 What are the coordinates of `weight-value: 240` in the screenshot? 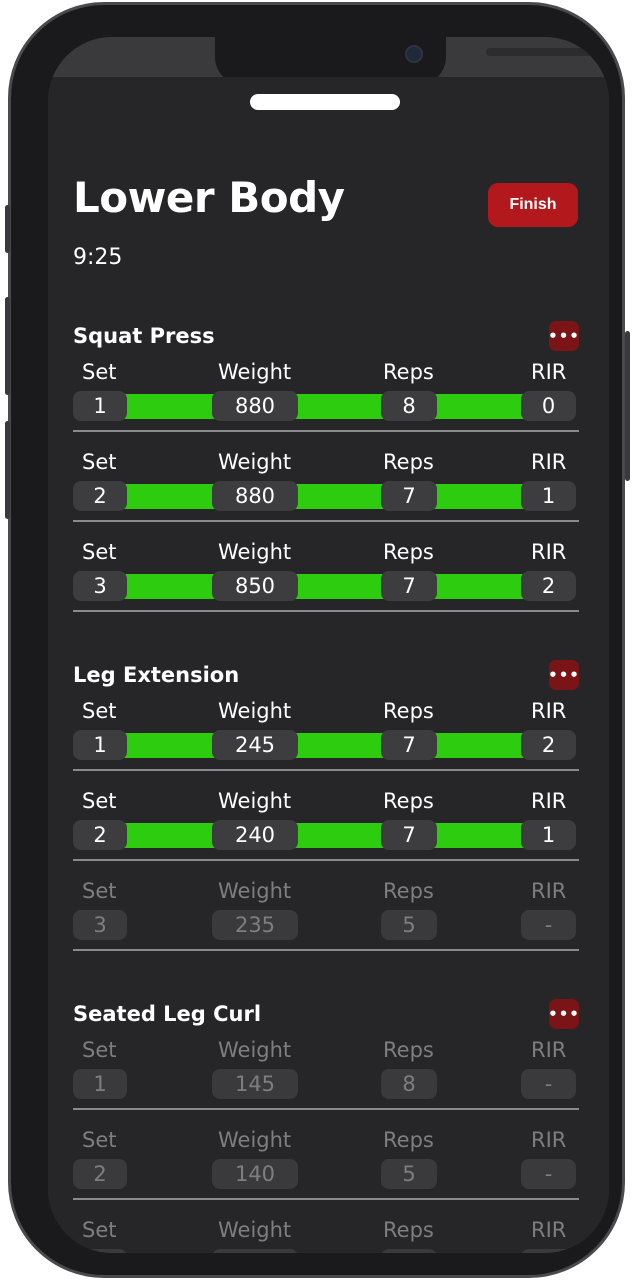 It's located at (255, 835).